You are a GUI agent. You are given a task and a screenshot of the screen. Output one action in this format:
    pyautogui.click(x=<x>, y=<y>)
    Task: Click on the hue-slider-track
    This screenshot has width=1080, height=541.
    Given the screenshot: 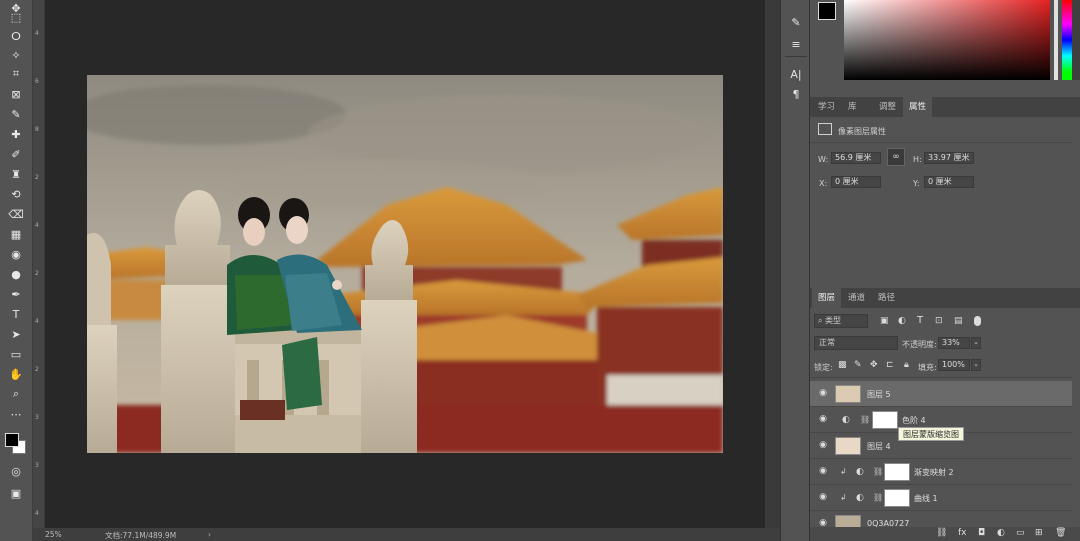 What is the action you would take?
    pyautogui.click(x=1056, y=40)
    